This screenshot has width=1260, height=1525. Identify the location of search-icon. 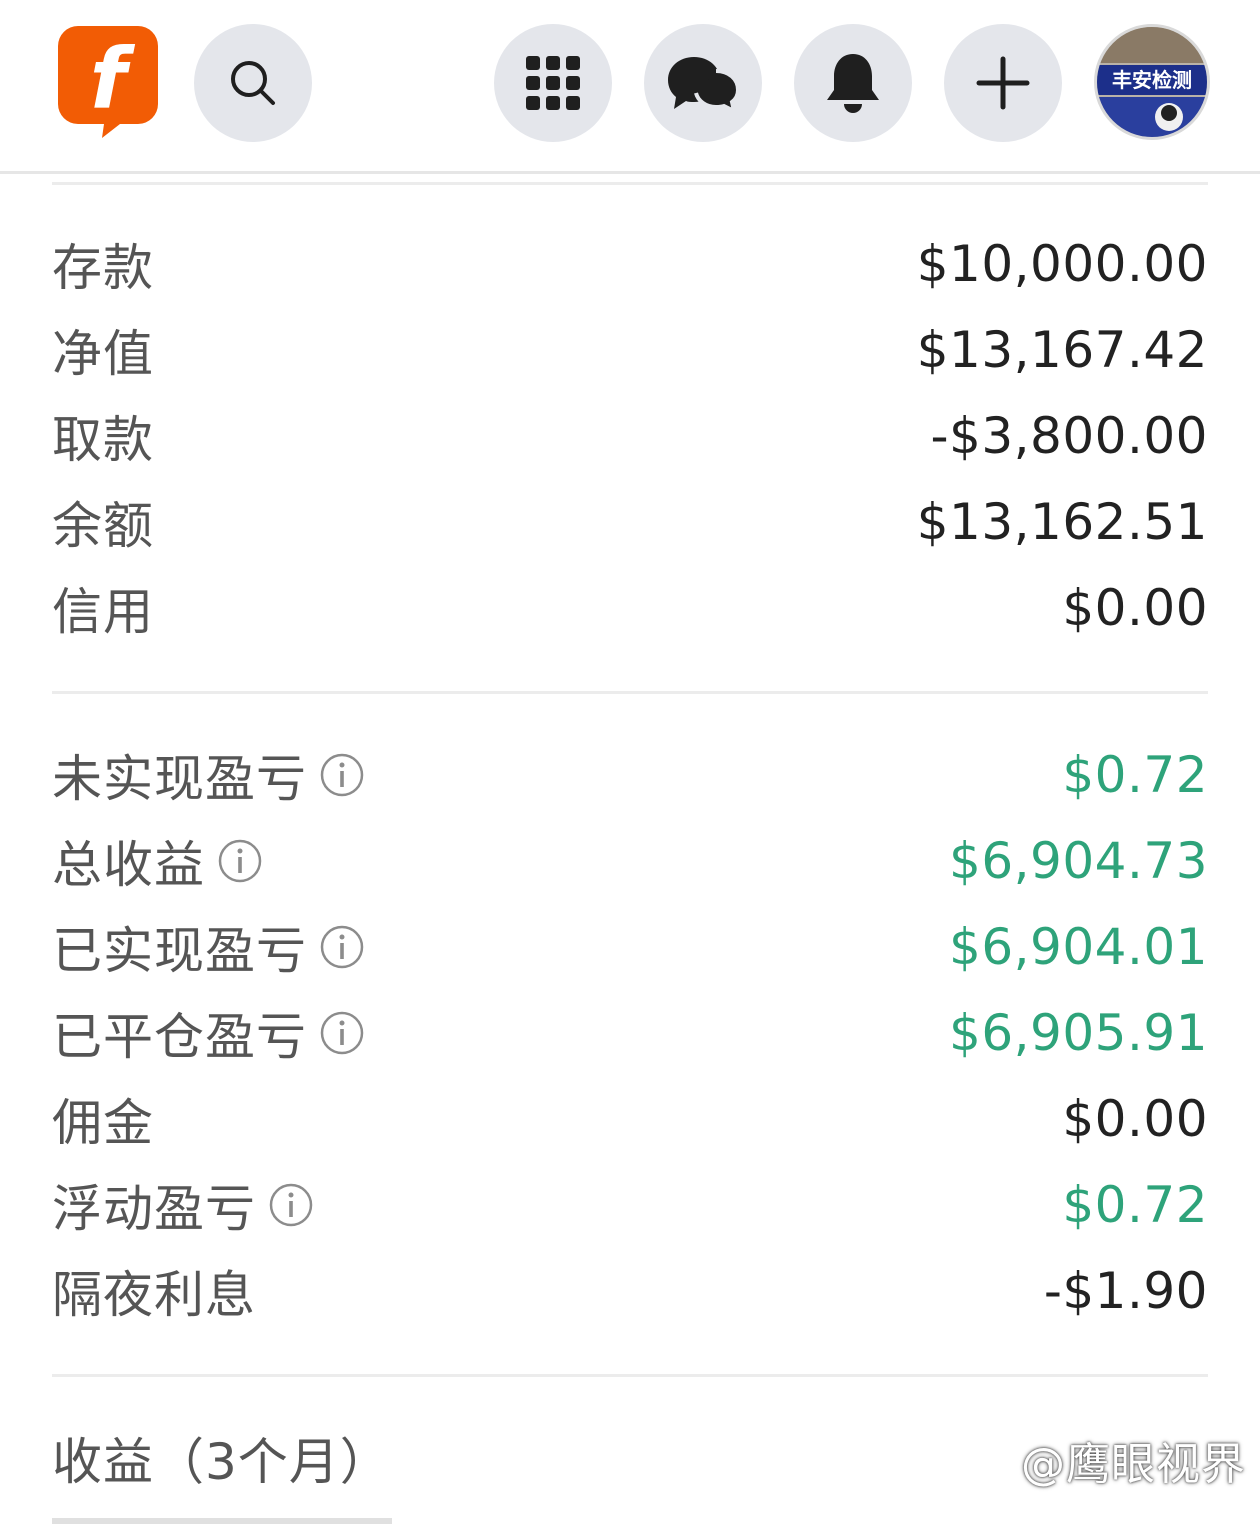
(253, 83).